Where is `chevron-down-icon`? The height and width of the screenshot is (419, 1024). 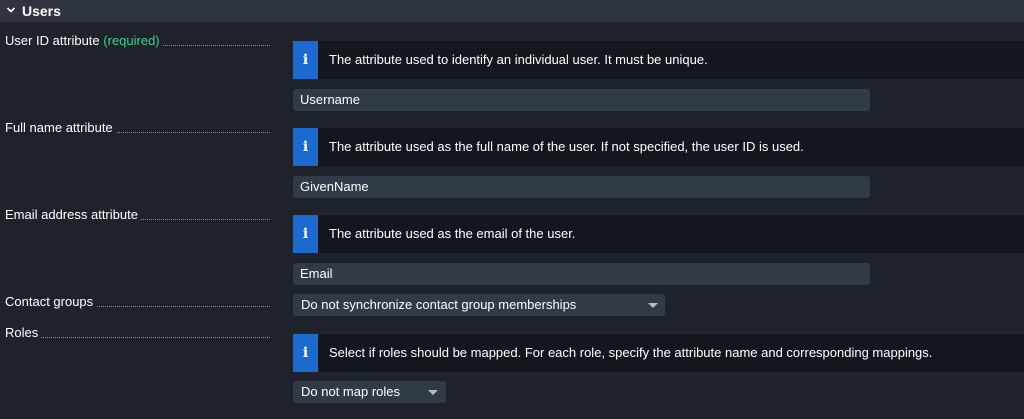
chevron-down-icon is located at coordinates (11, 10).